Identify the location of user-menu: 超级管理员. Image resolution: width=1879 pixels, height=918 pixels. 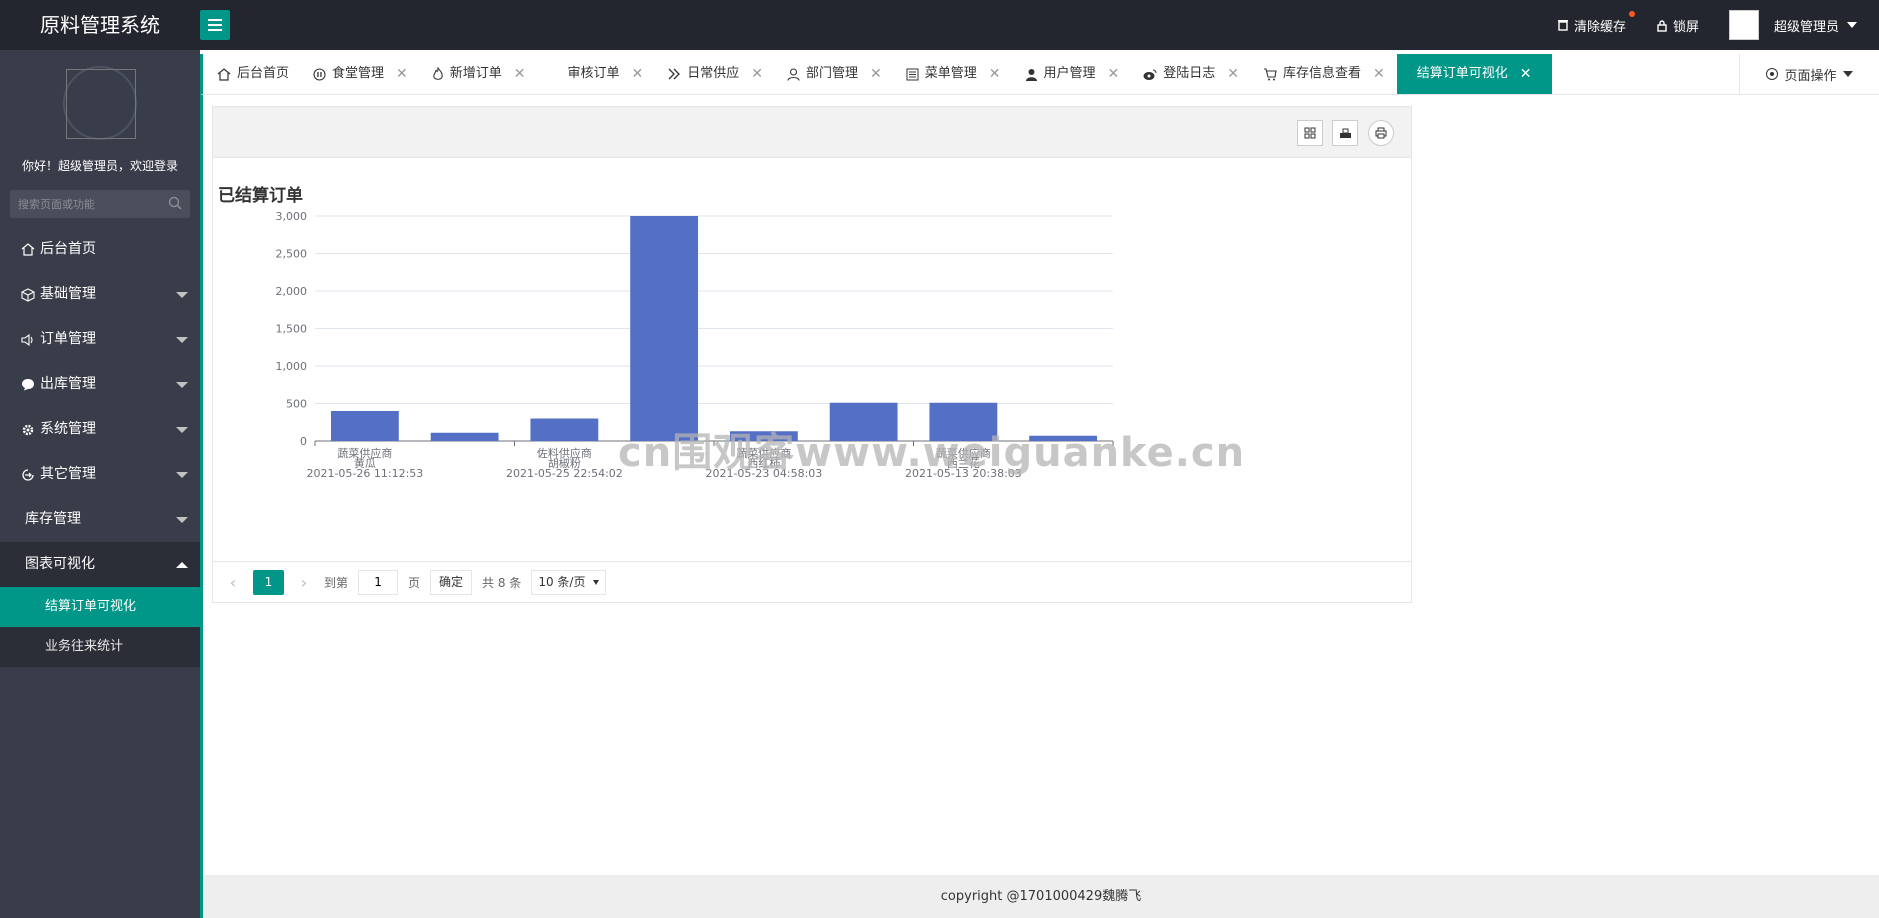
(1792, 25).